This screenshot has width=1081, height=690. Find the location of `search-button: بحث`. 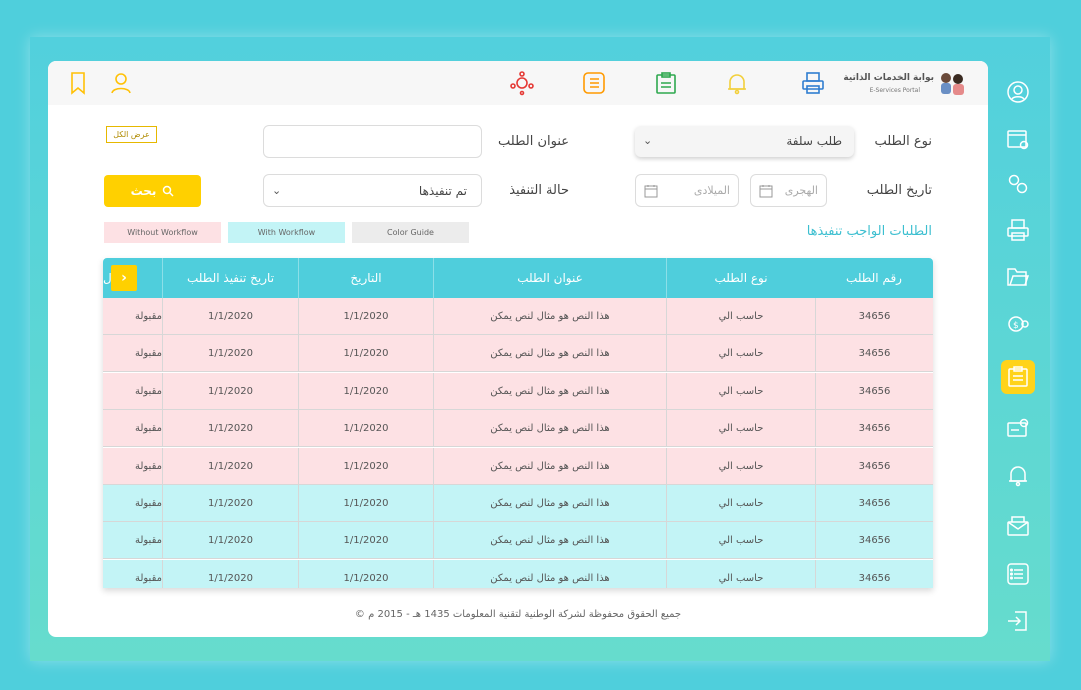

search-button: بحث is located at coordinates (152, 191).